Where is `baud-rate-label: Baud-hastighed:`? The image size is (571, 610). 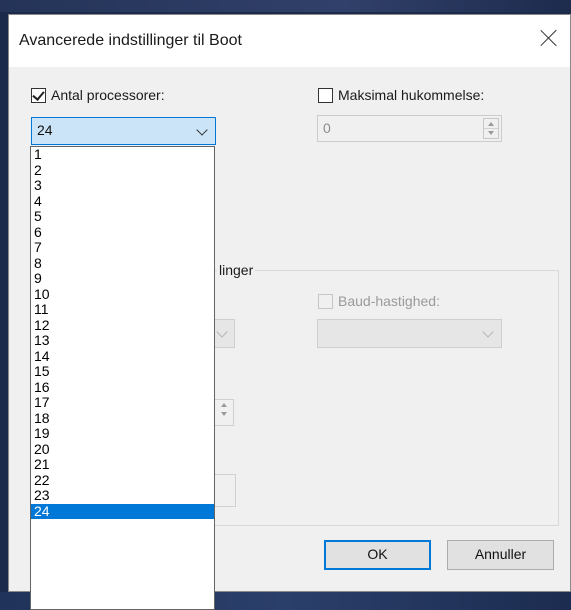
baud-rate-label: Baud-hastighed: is located at coordinates (389, 301).